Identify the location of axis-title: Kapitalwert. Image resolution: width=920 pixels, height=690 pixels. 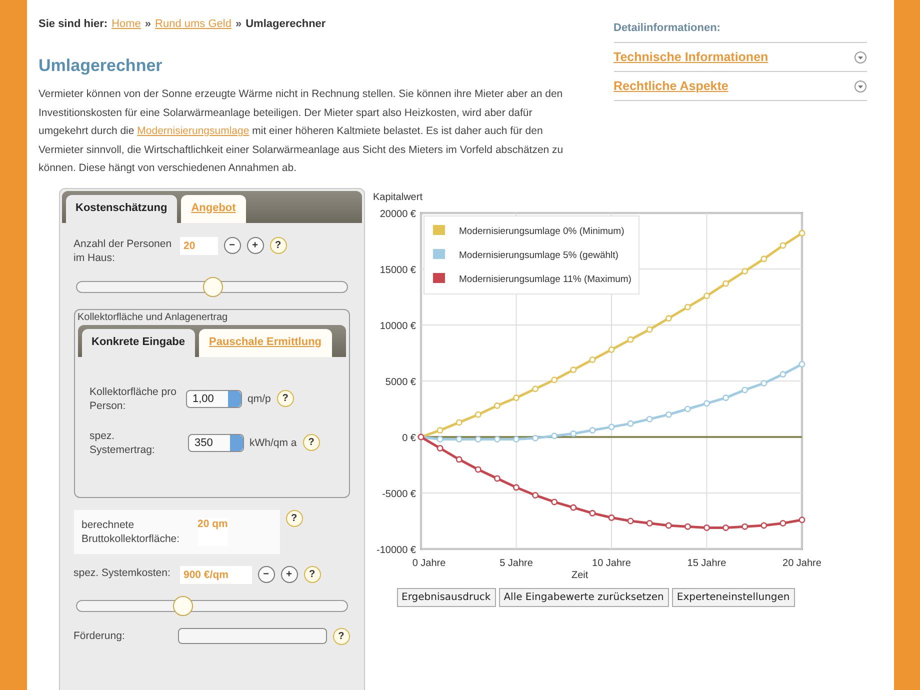
(397, 197).